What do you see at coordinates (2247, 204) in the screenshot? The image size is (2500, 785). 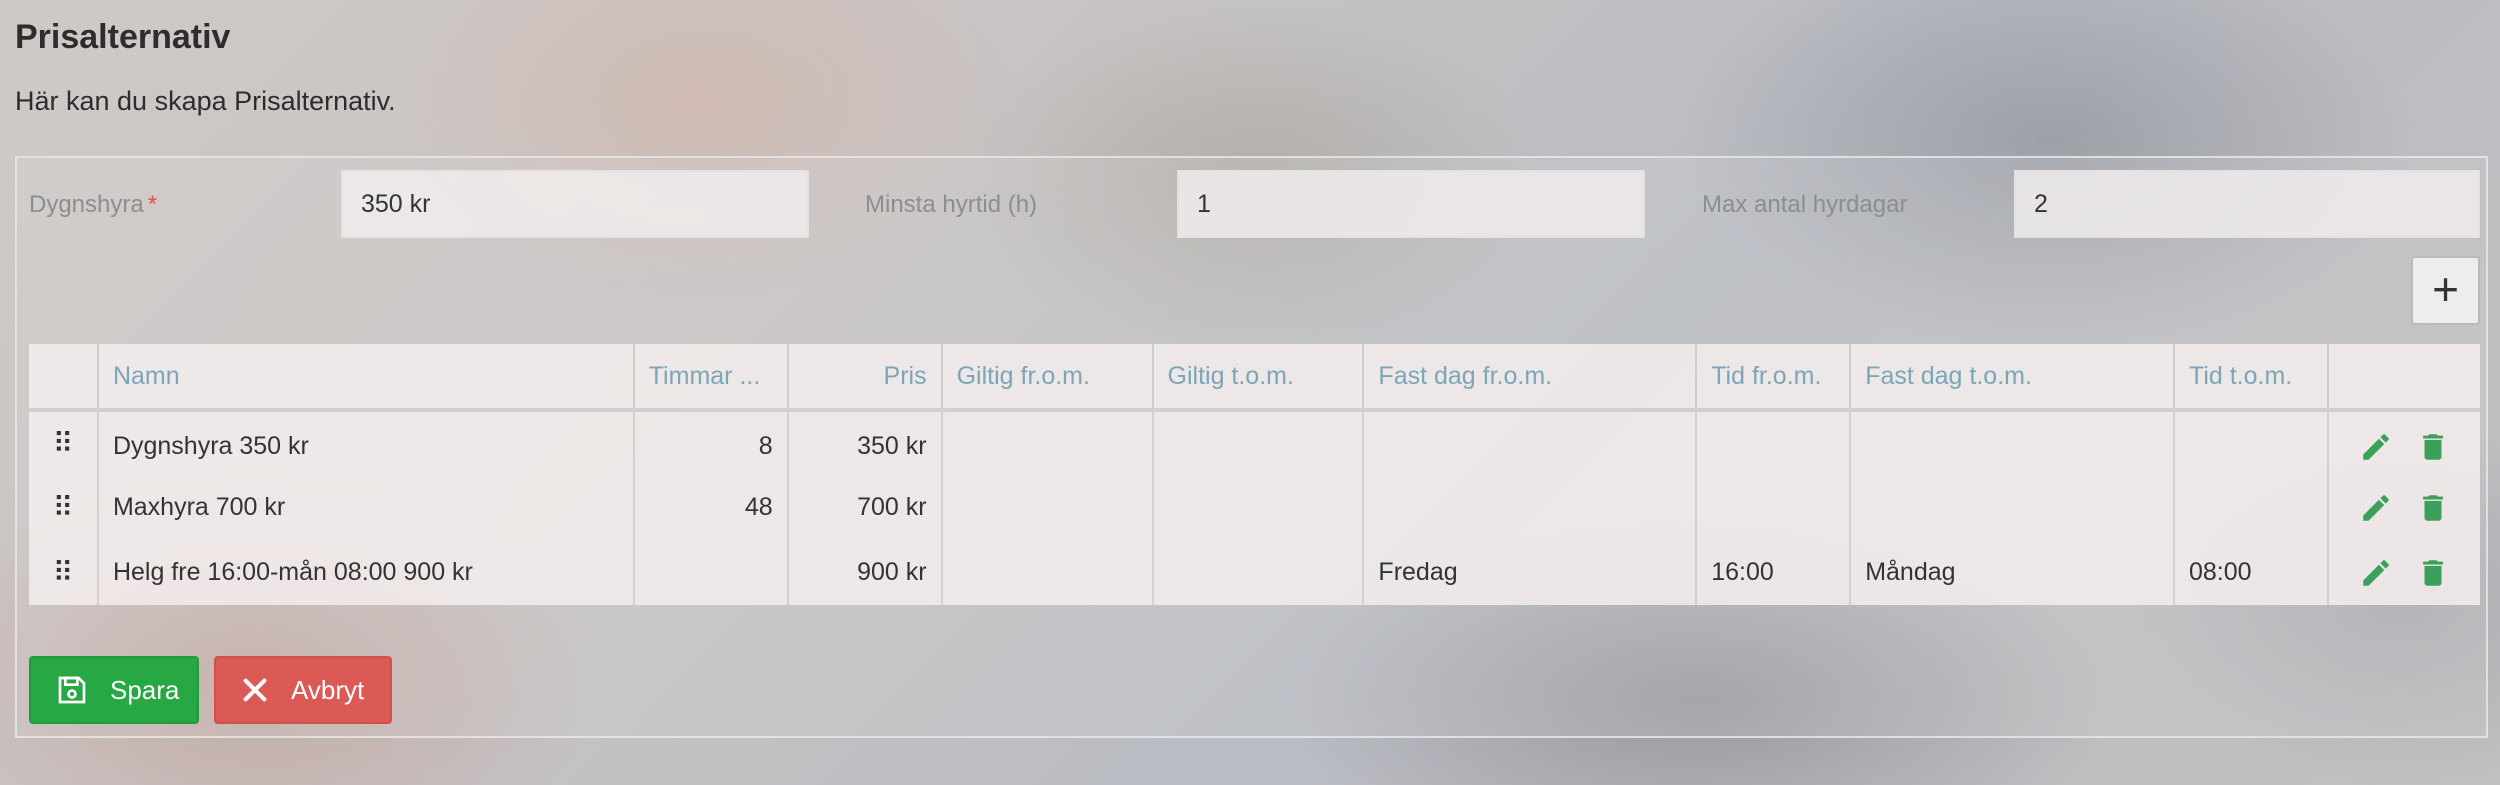 I see `max-hyrdagar-input` at bounding box center [2247, 204].